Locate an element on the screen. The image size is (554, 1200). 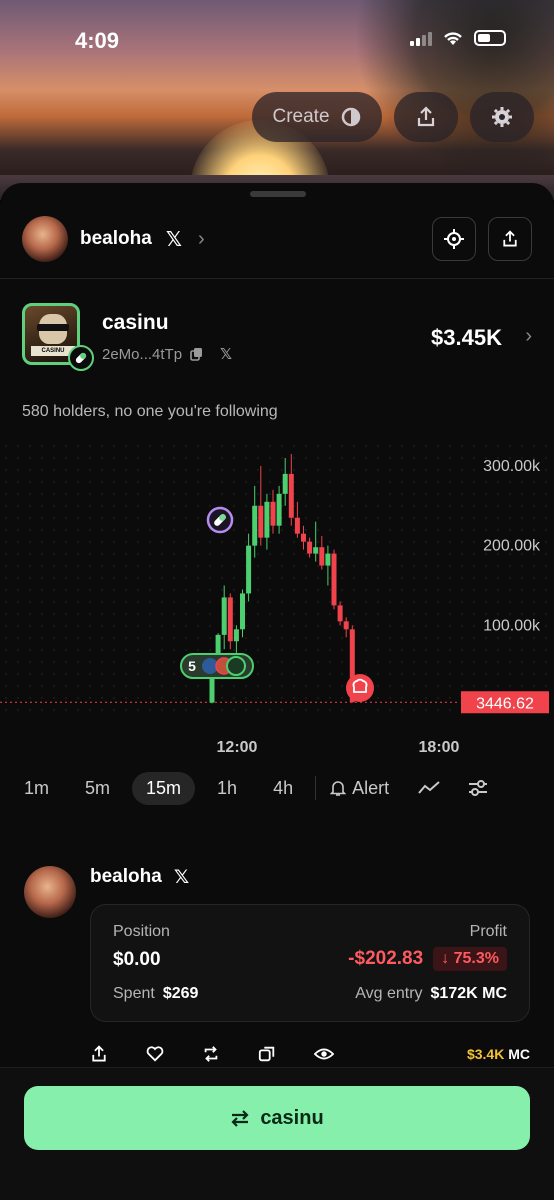
timeframe-tab: 1h is located at coordinates (227, 788).